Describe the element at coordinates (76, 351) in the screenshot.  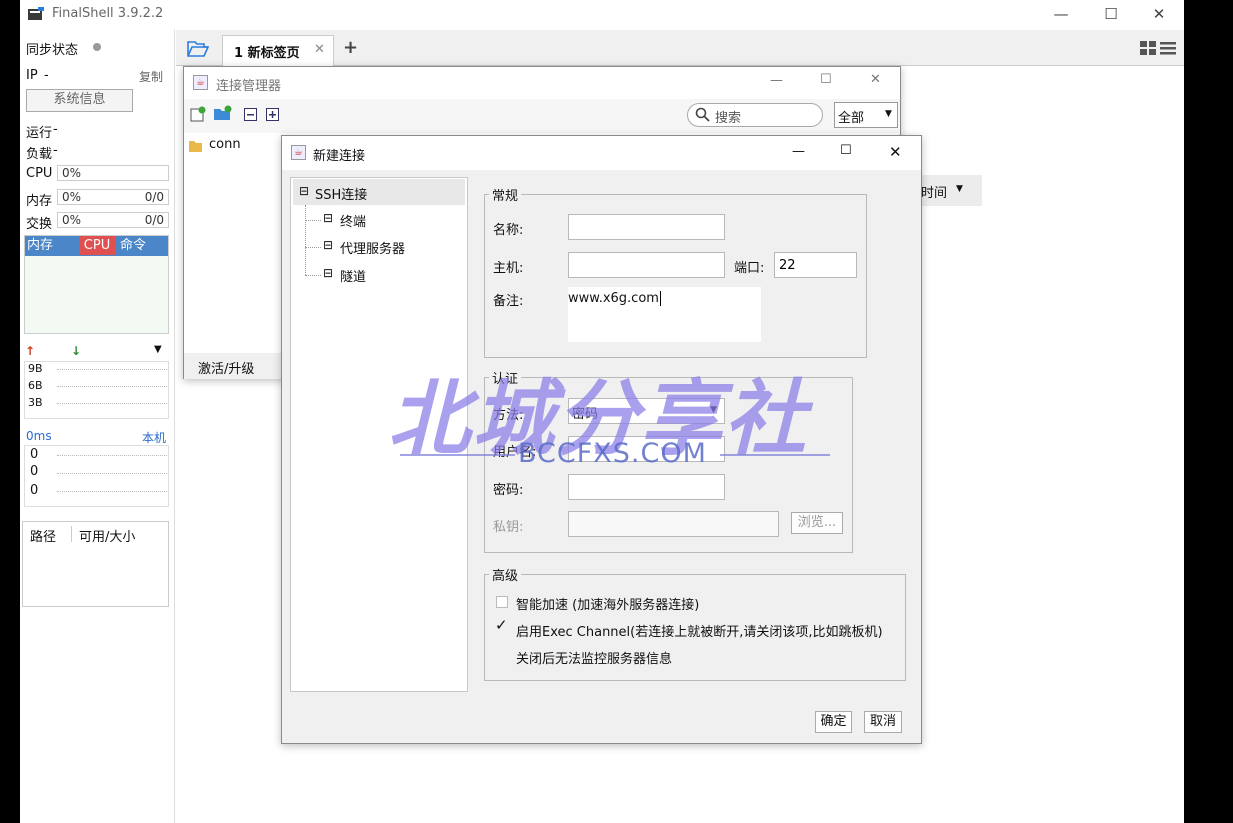
I see `download-arrow-icon: ↓` at that location.